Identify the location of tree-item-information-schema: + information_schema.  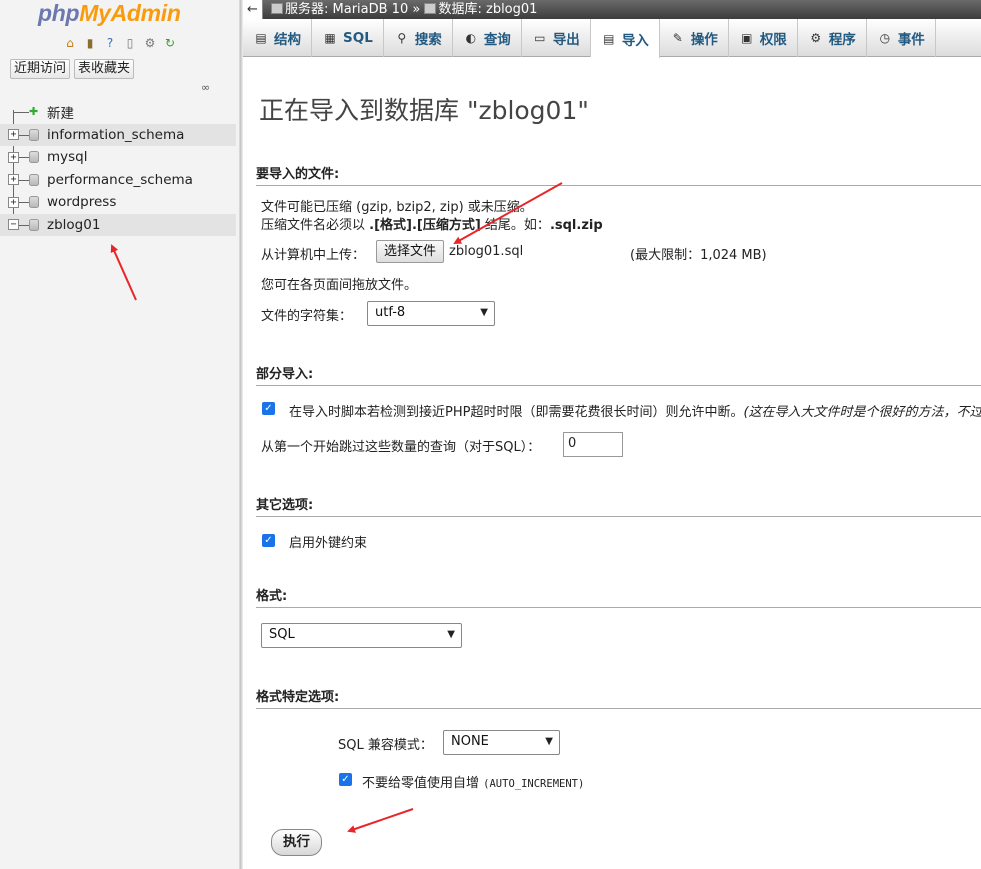
(118, 134).